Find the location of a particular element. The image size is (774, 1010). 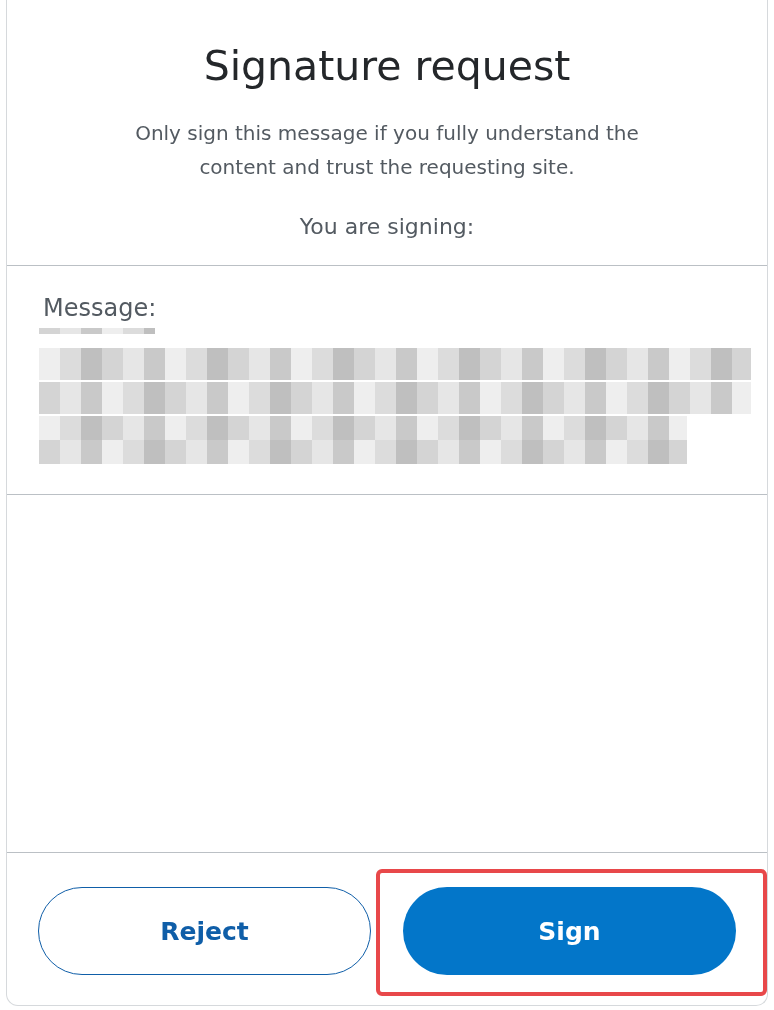

sign-button: Sign is located at coordinates (569, 931).